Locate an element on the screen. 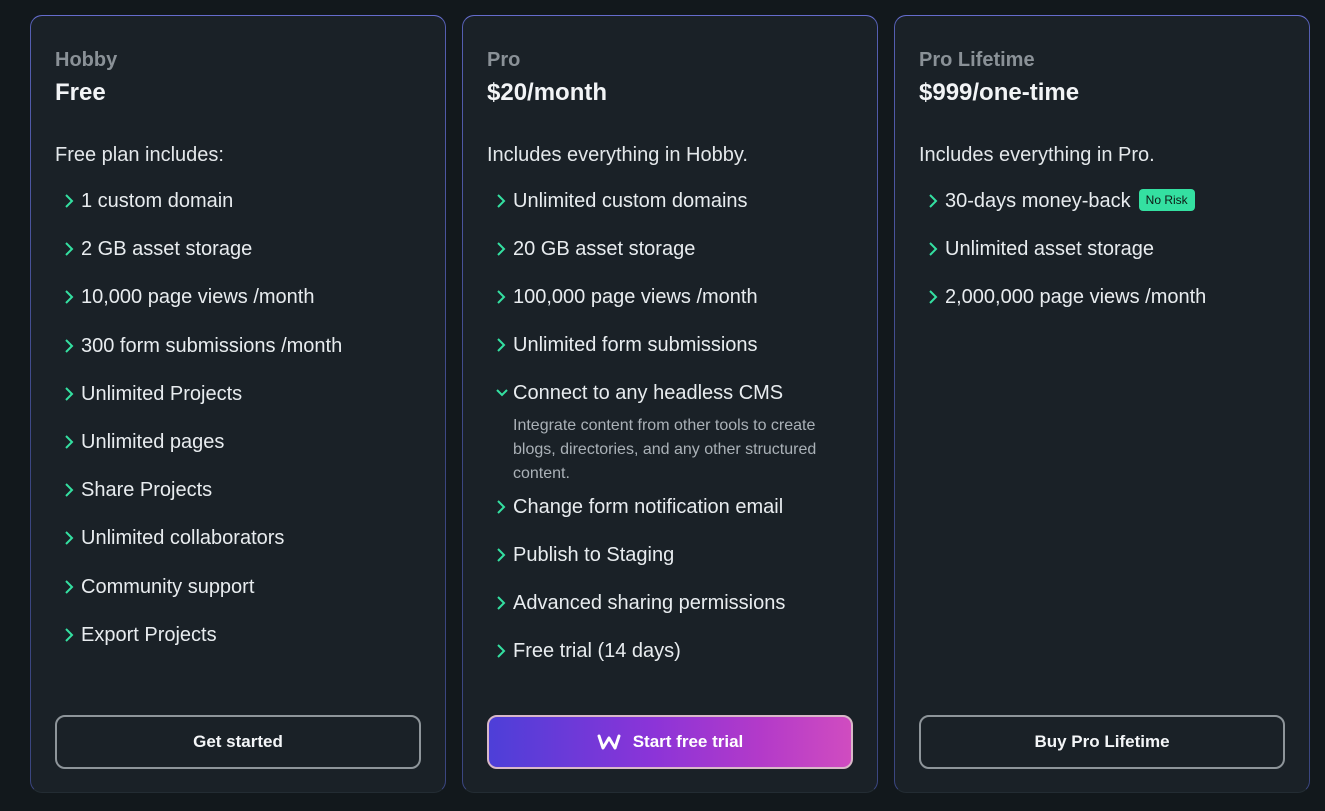 This screenshot has width=1325, height=811. webstudio-logo-icon is located at coordinates (609, 742).